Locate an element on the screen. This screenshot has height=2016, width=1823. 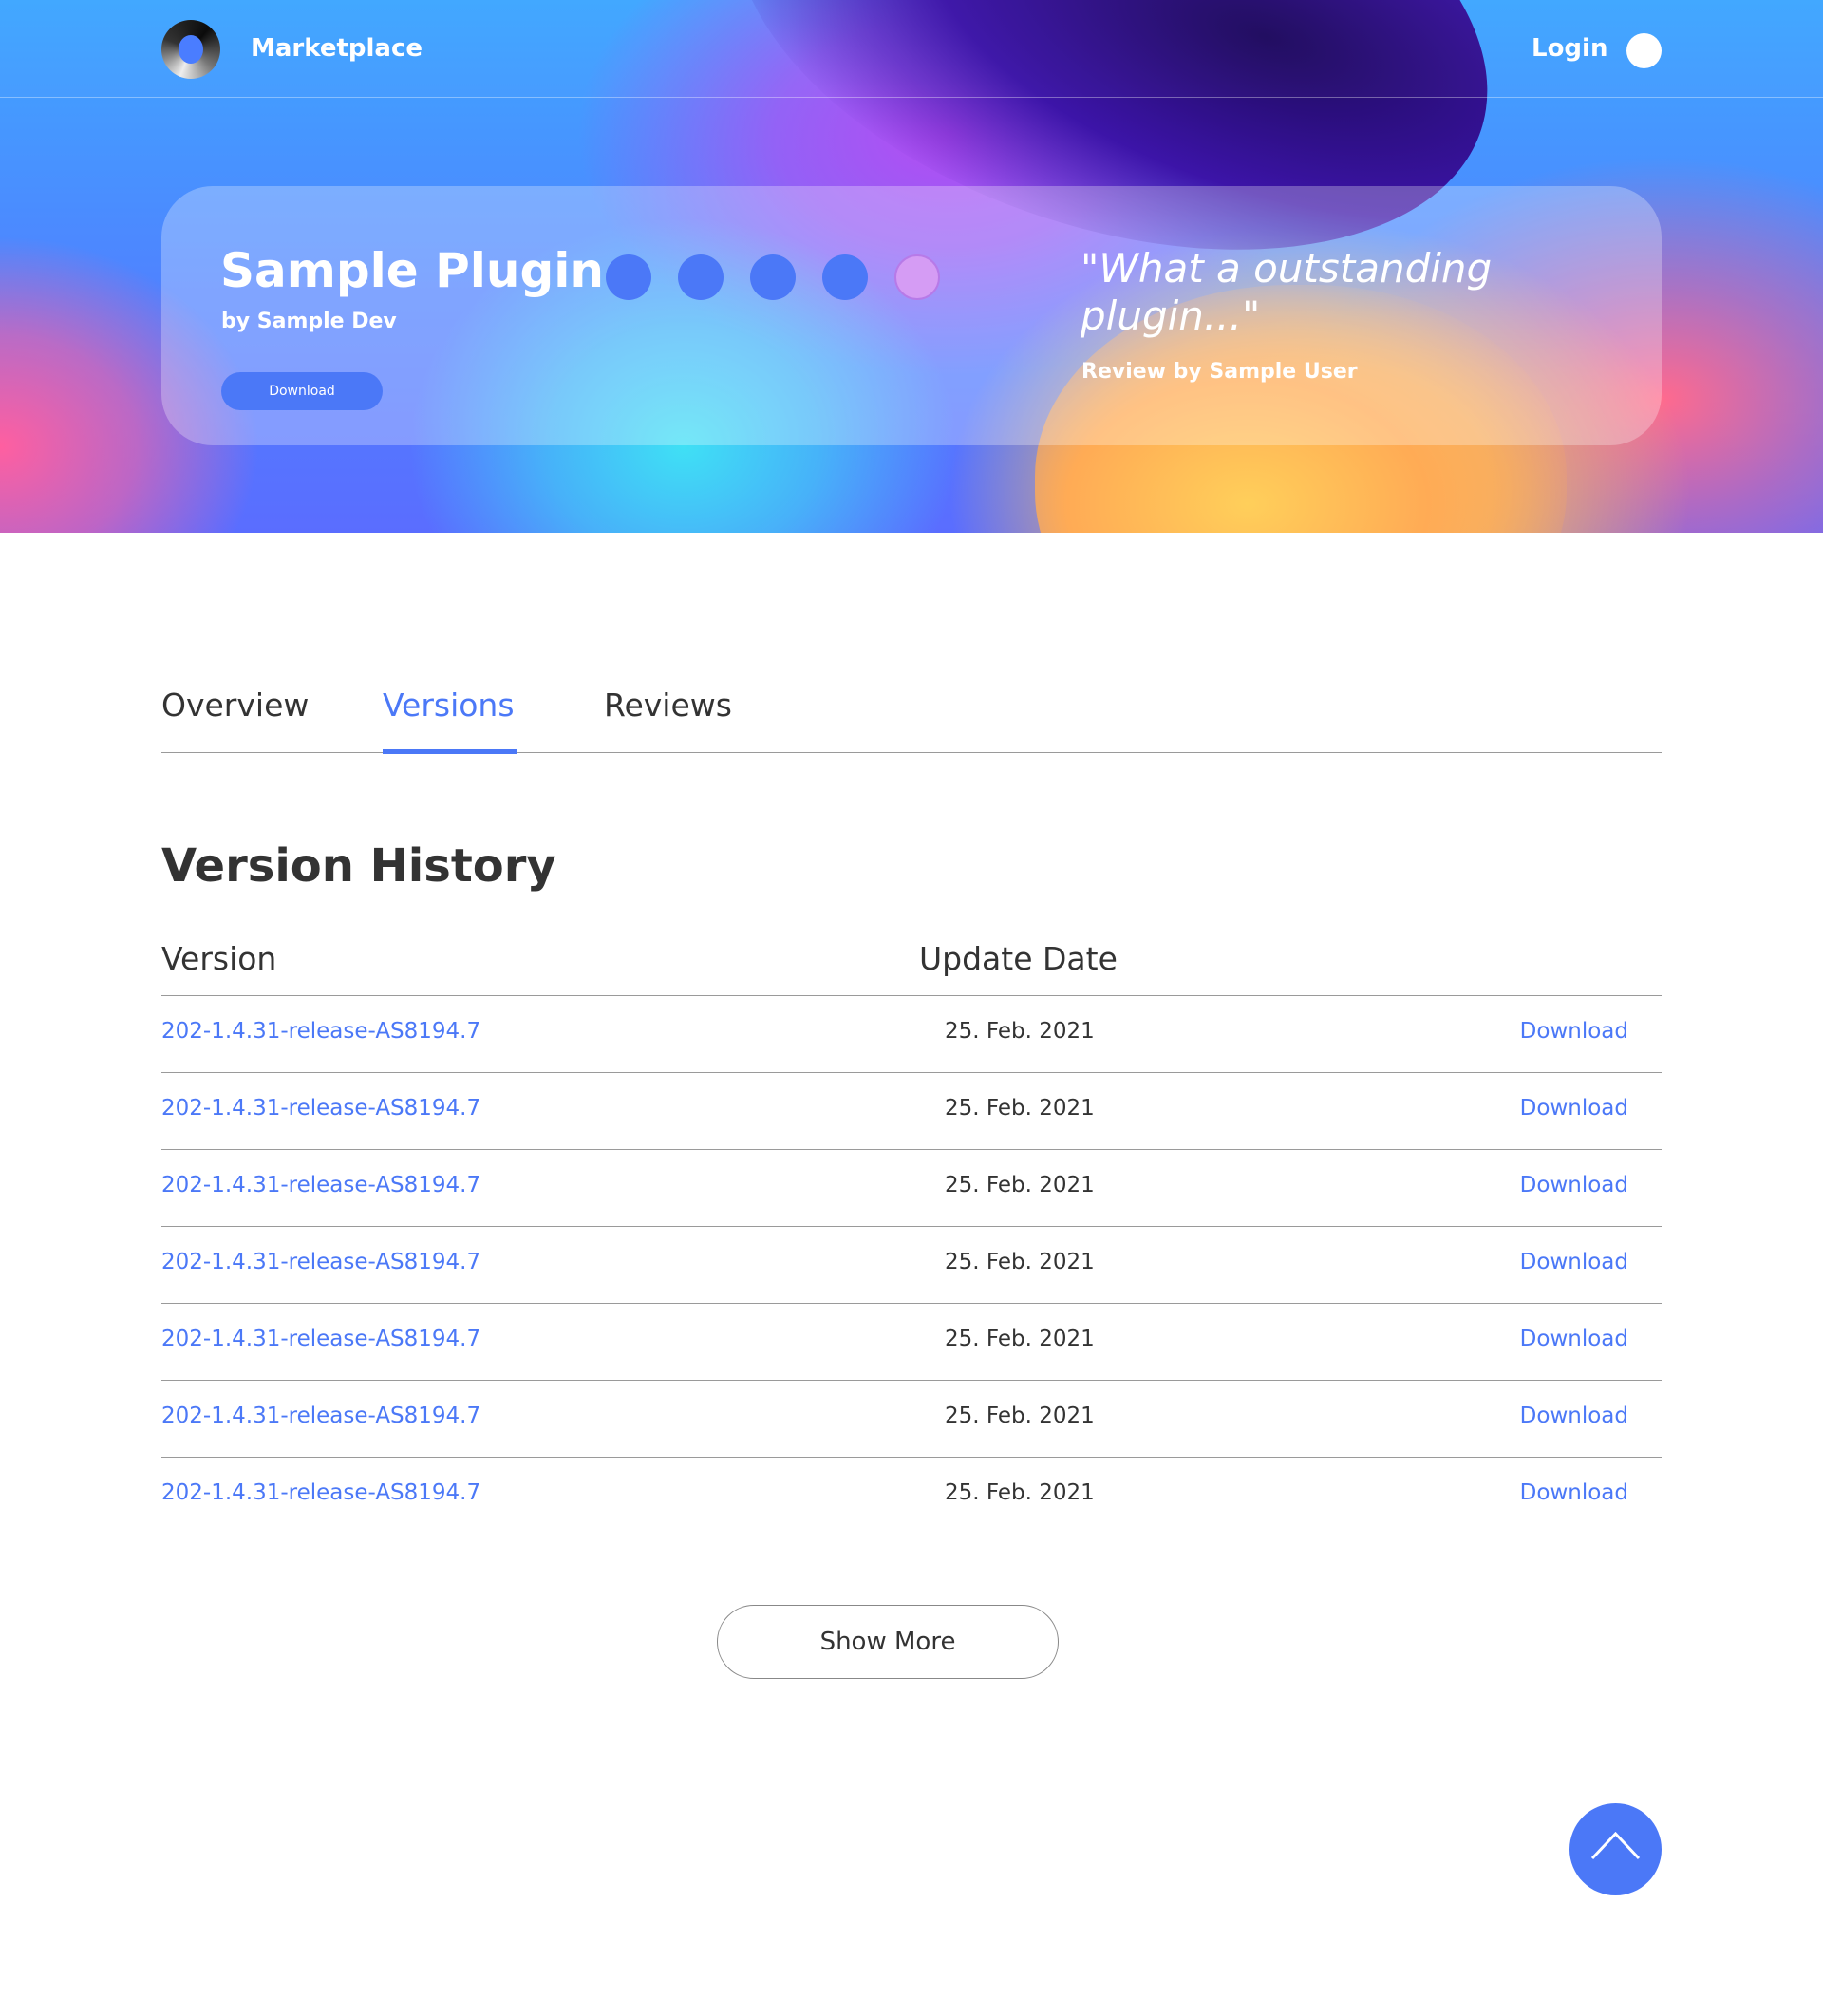
review-author: Review by Sample User is located at coordinates (1219, 372).